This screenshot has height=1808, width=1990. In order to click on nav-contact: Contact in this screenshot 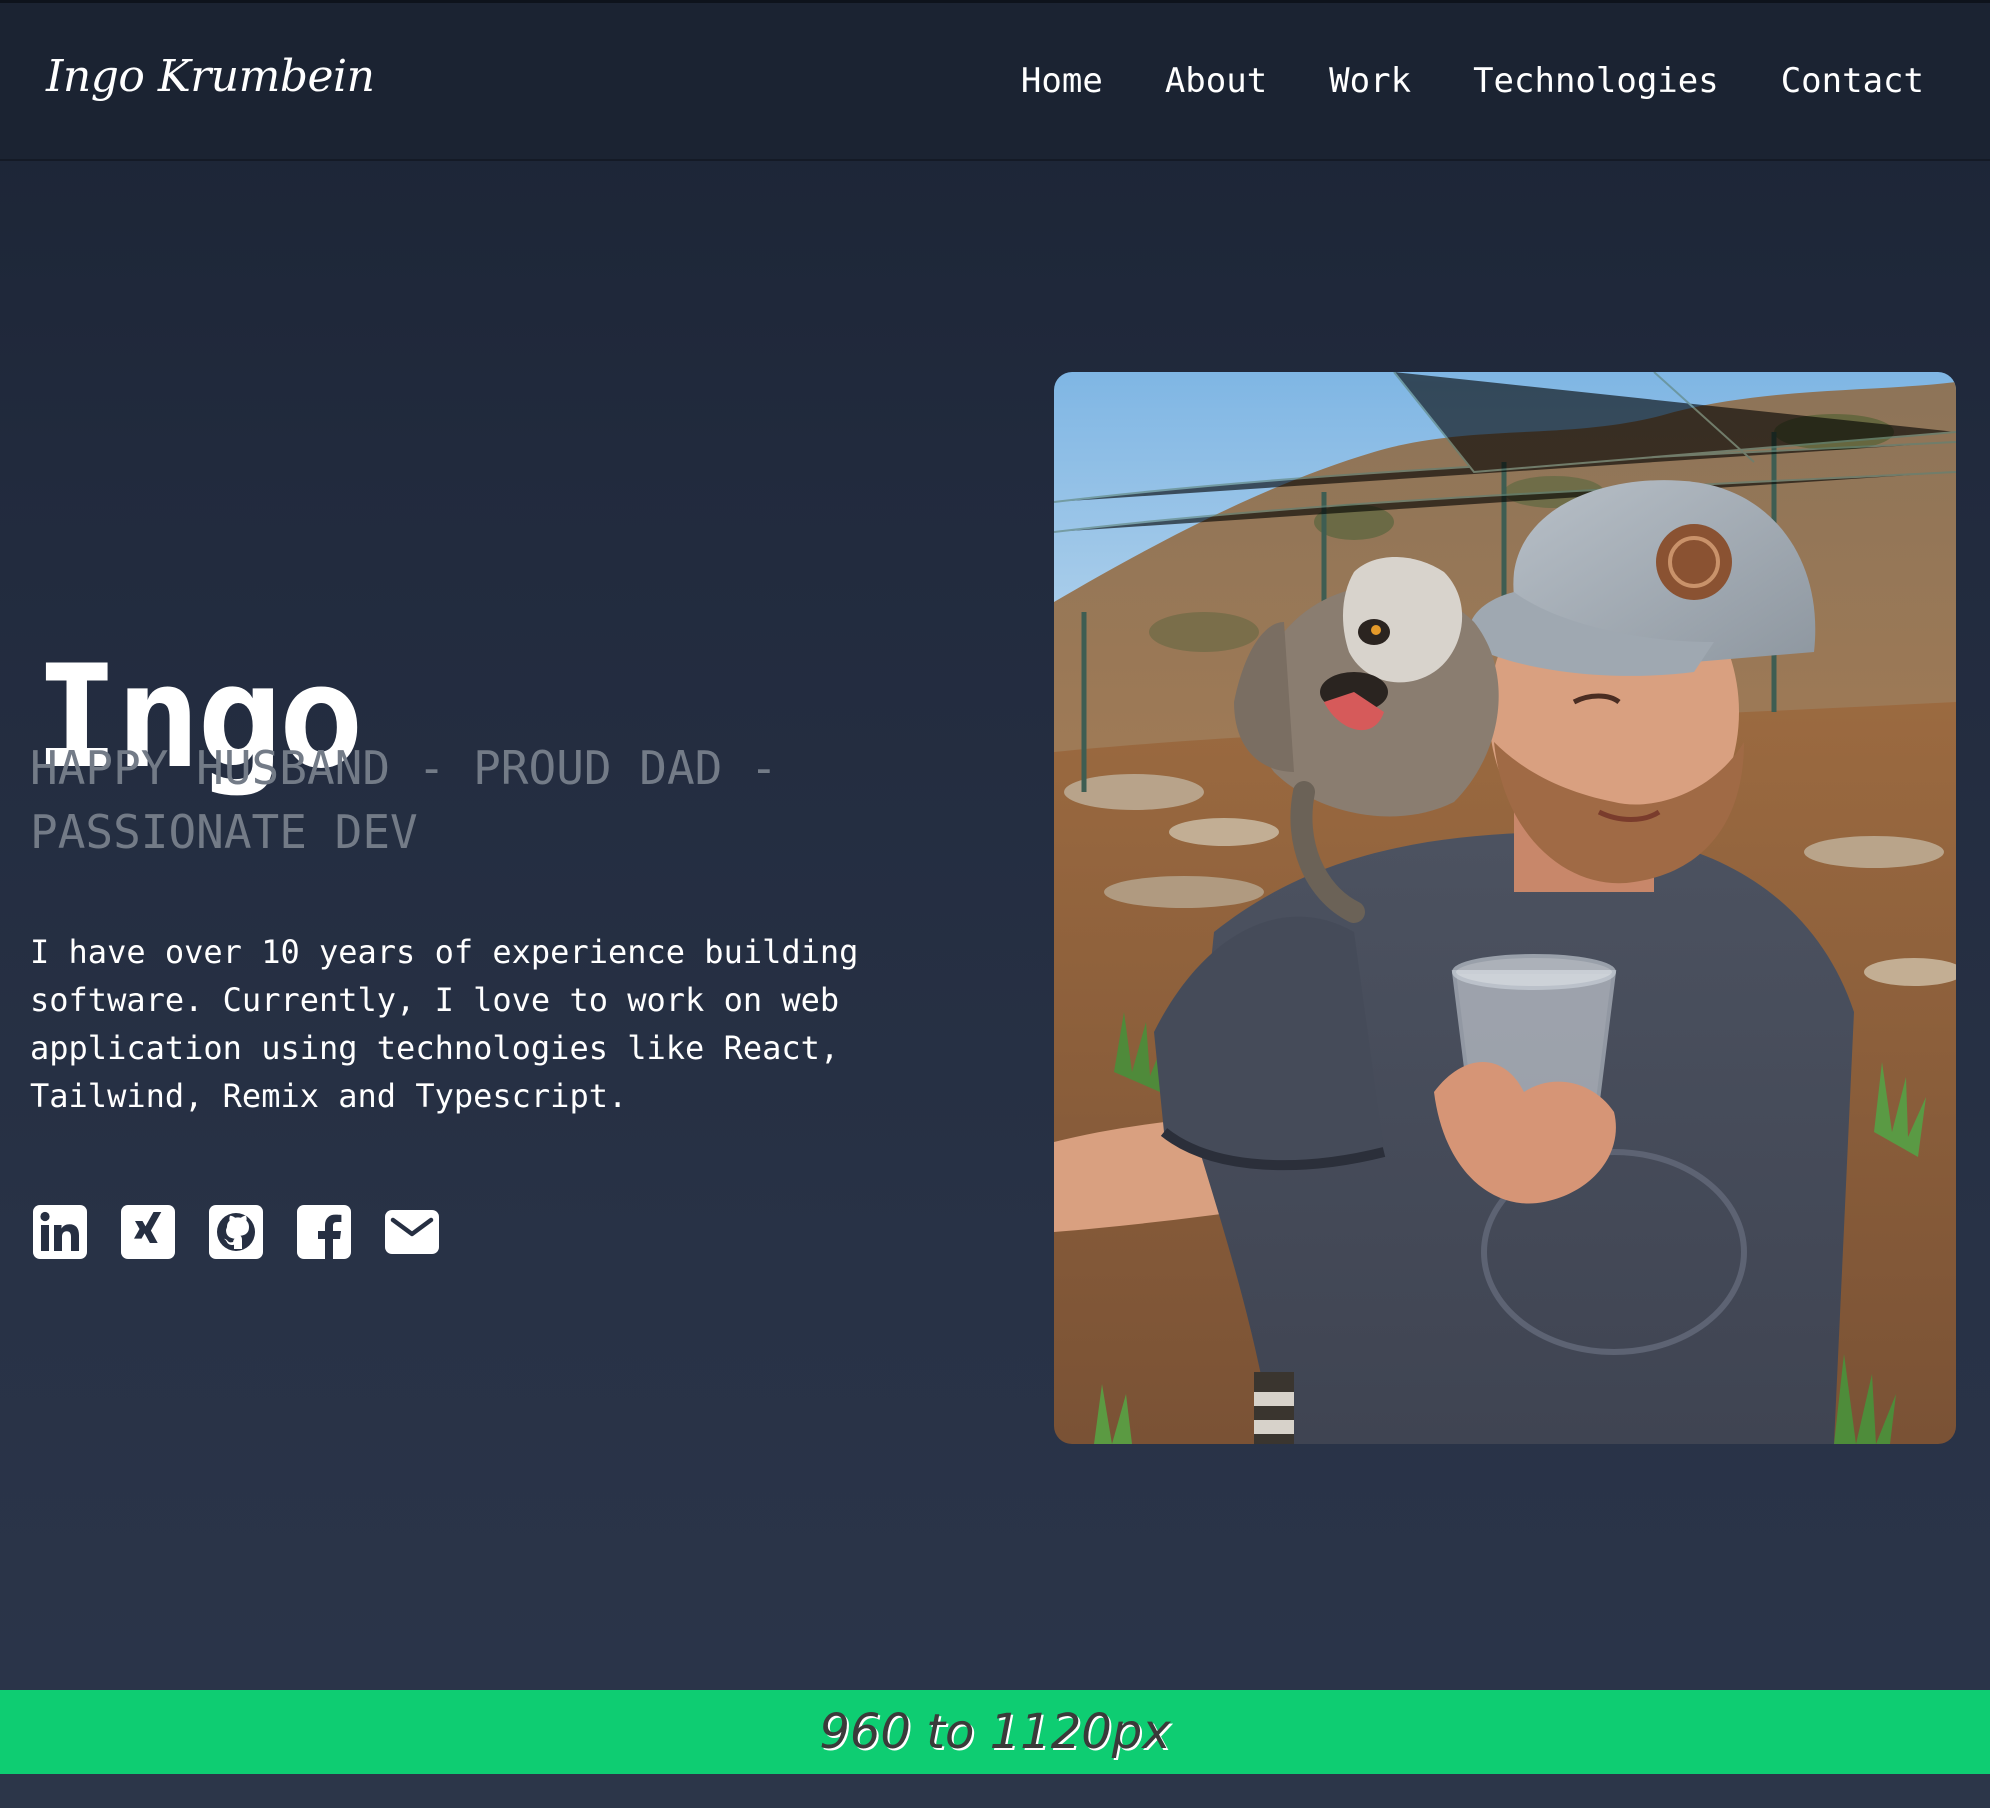, I will do `click(1852, 81)`.